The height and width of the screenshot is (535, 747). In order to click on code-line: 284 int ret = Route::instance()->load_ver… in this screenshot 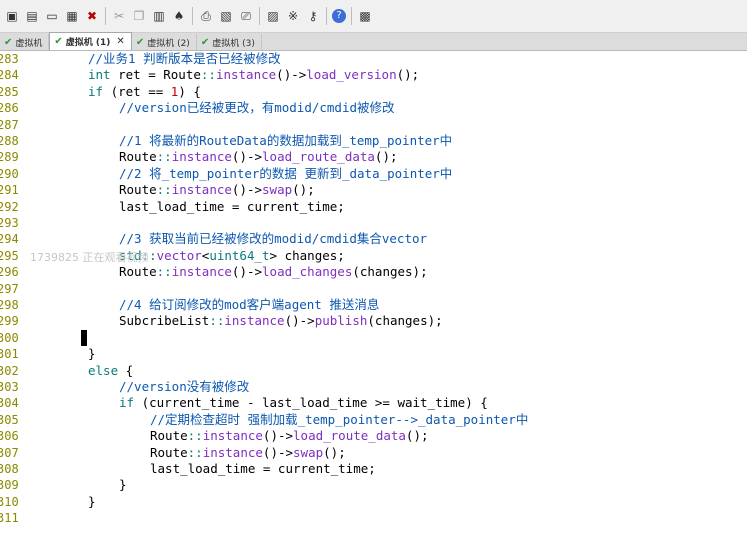, I will do `click(373, 75)`.